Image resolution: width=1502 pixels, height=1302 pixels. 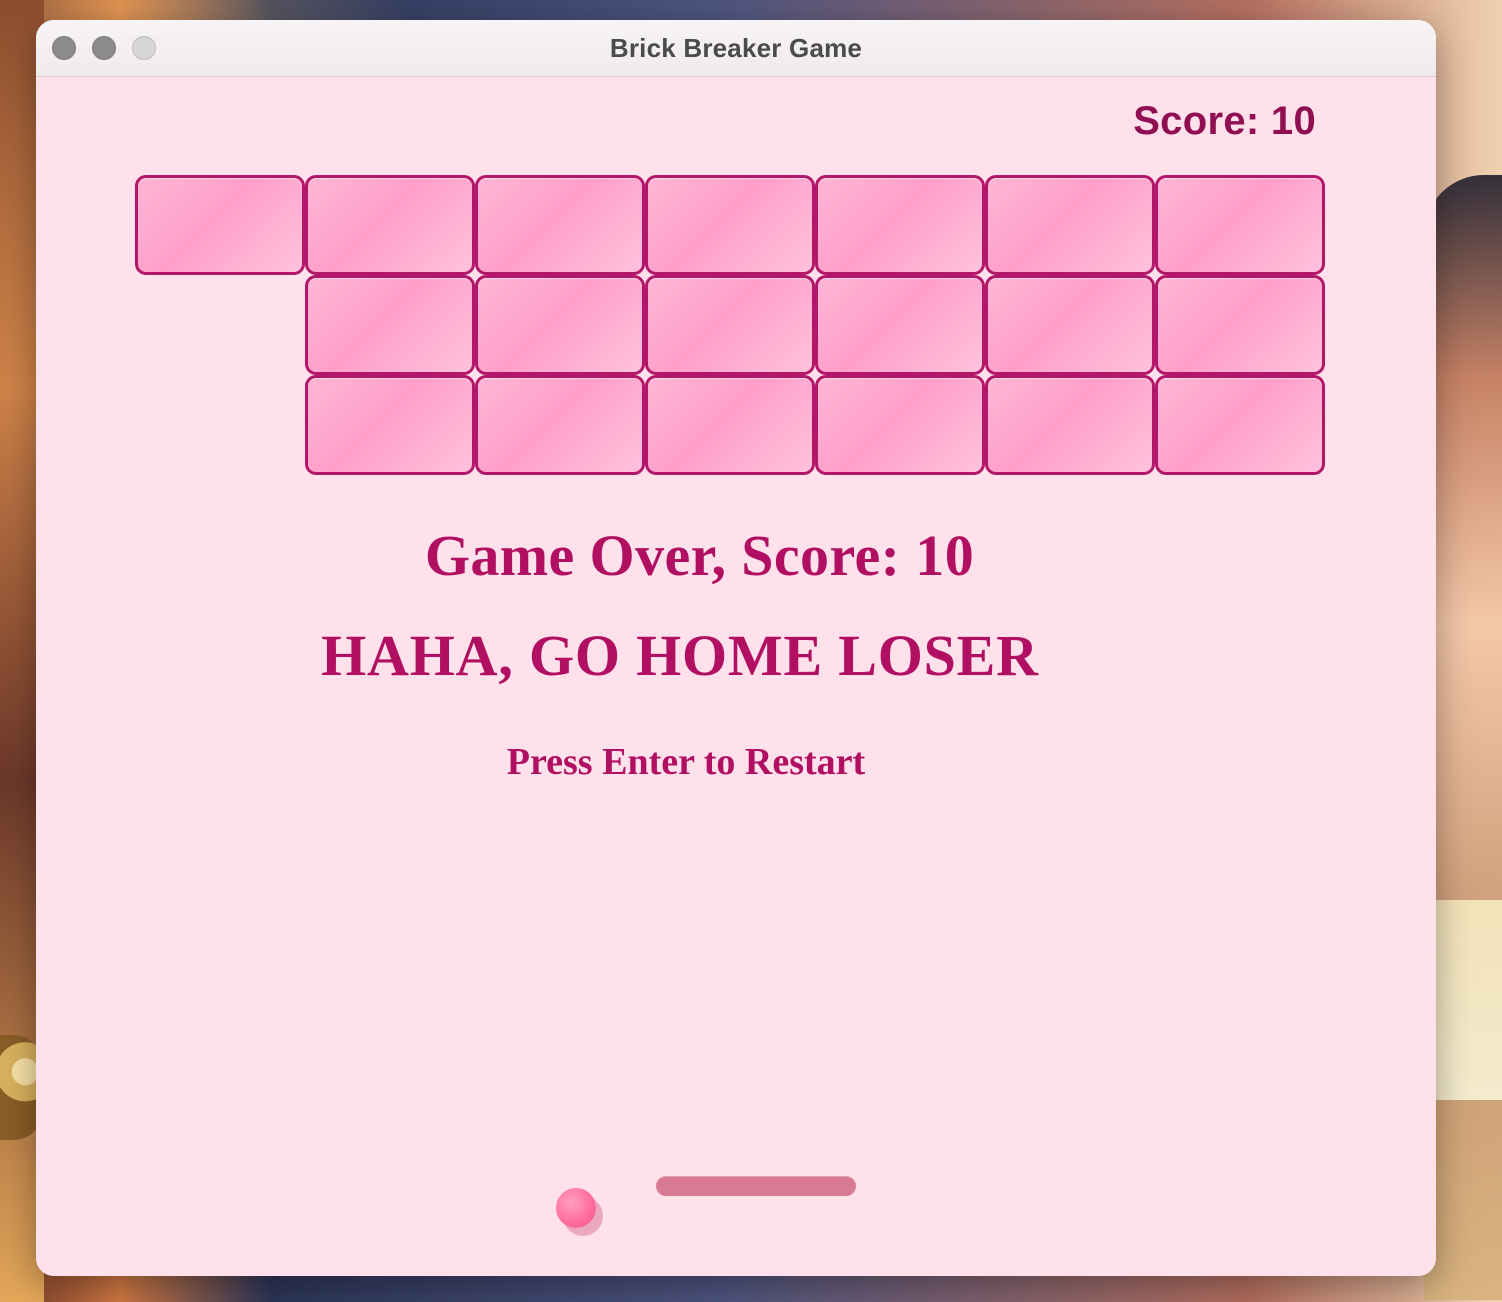 What do you see at coordinates (64, 48) in the screenshot?
I see `close-window-icon` at bounding box center [64, 48].